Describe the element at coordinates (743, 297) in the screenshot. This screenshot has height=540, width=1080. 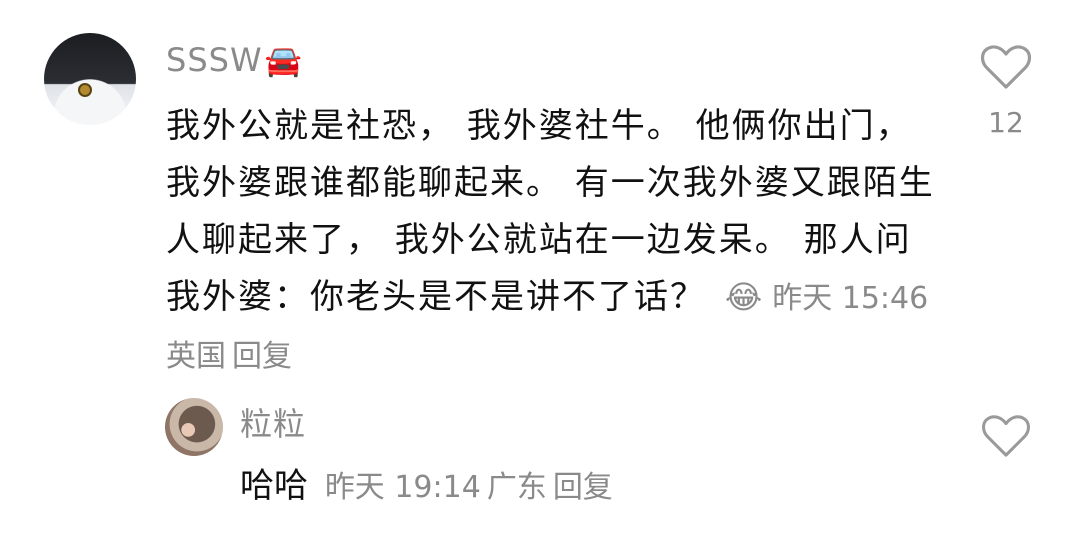
I see `laughing-emoji: 😂` at that location.